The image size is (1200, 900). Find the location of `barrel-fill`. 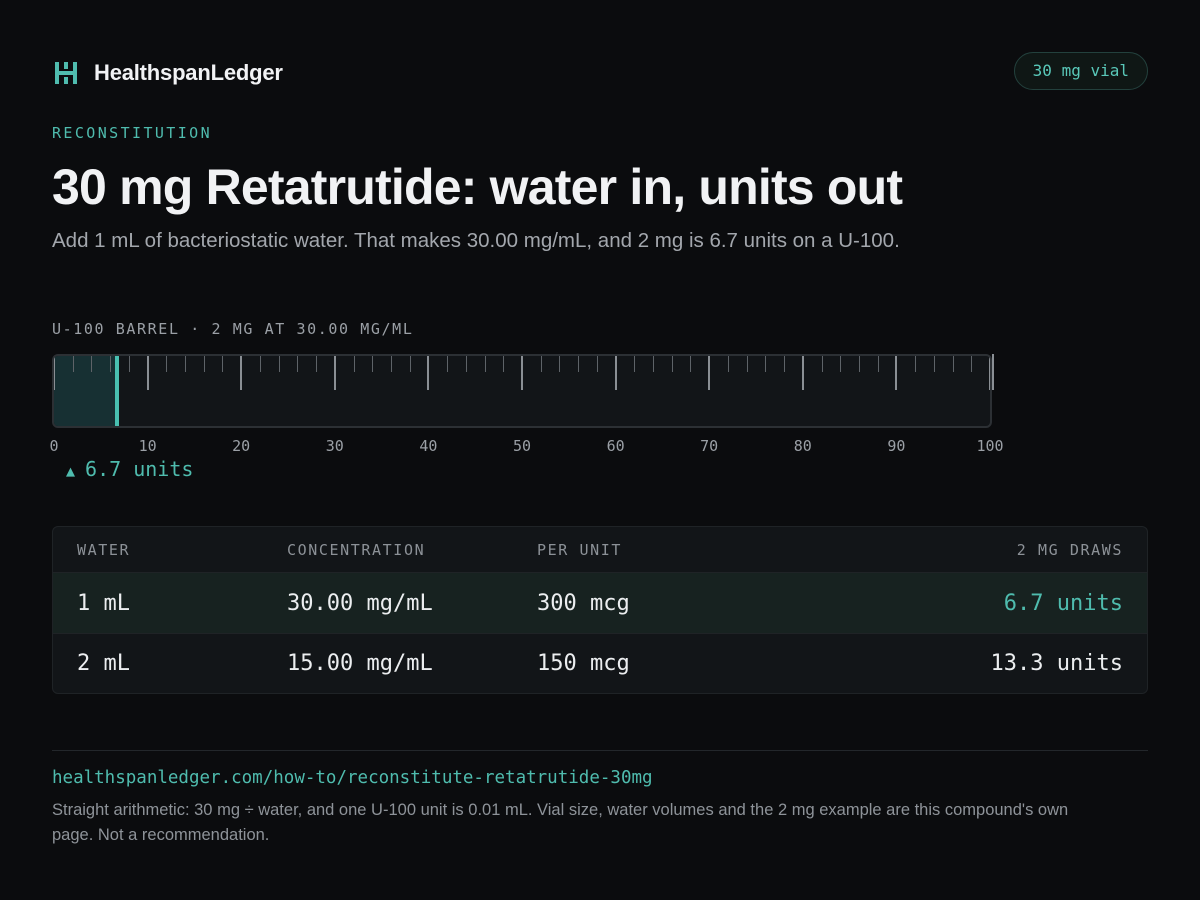

barrel-fill is located at coordinates (85, 391).